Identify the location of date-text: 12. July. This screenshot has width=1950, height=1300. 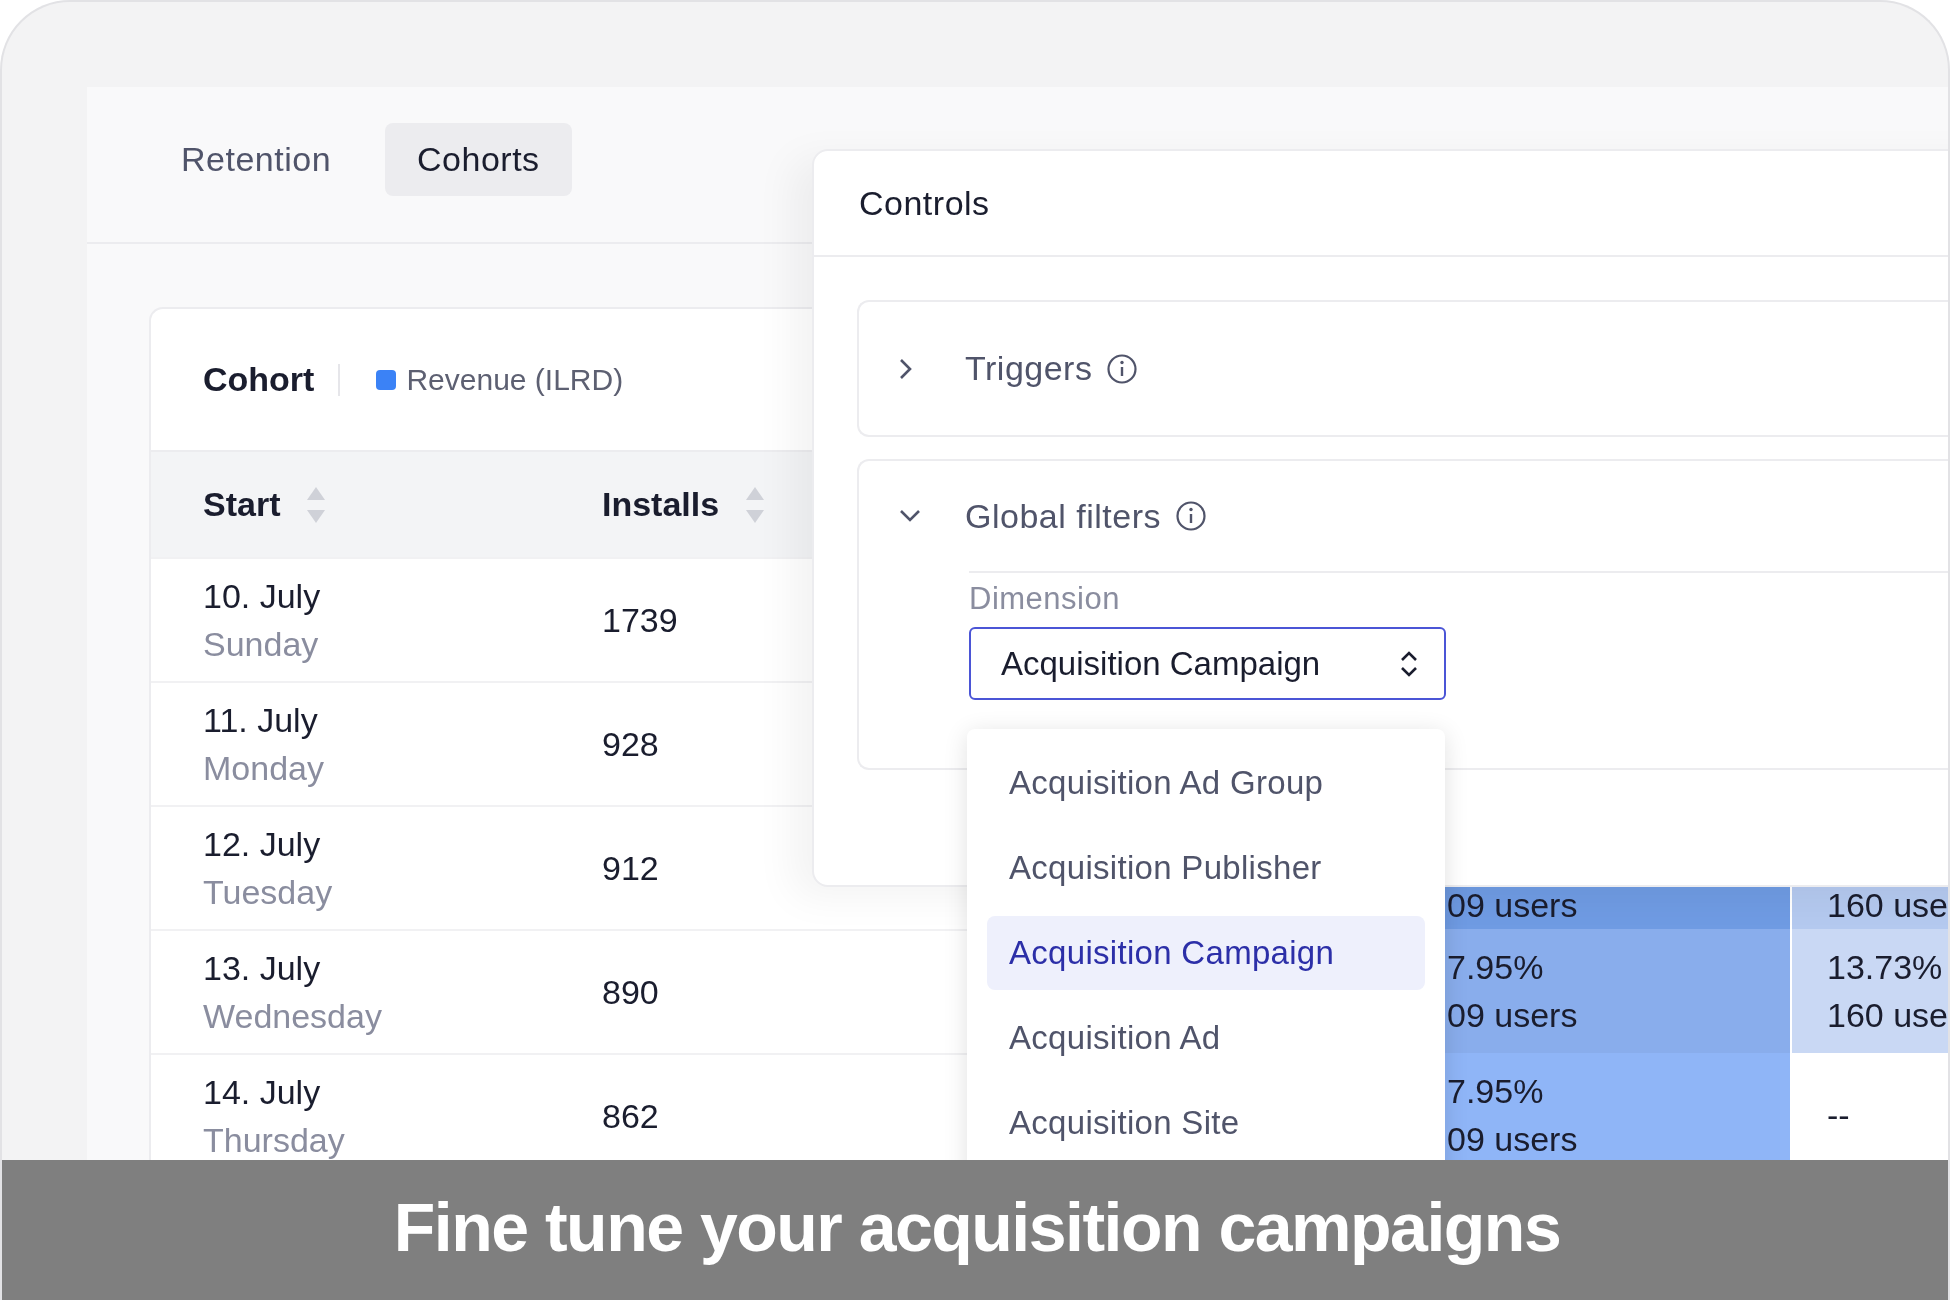
(262, 844).